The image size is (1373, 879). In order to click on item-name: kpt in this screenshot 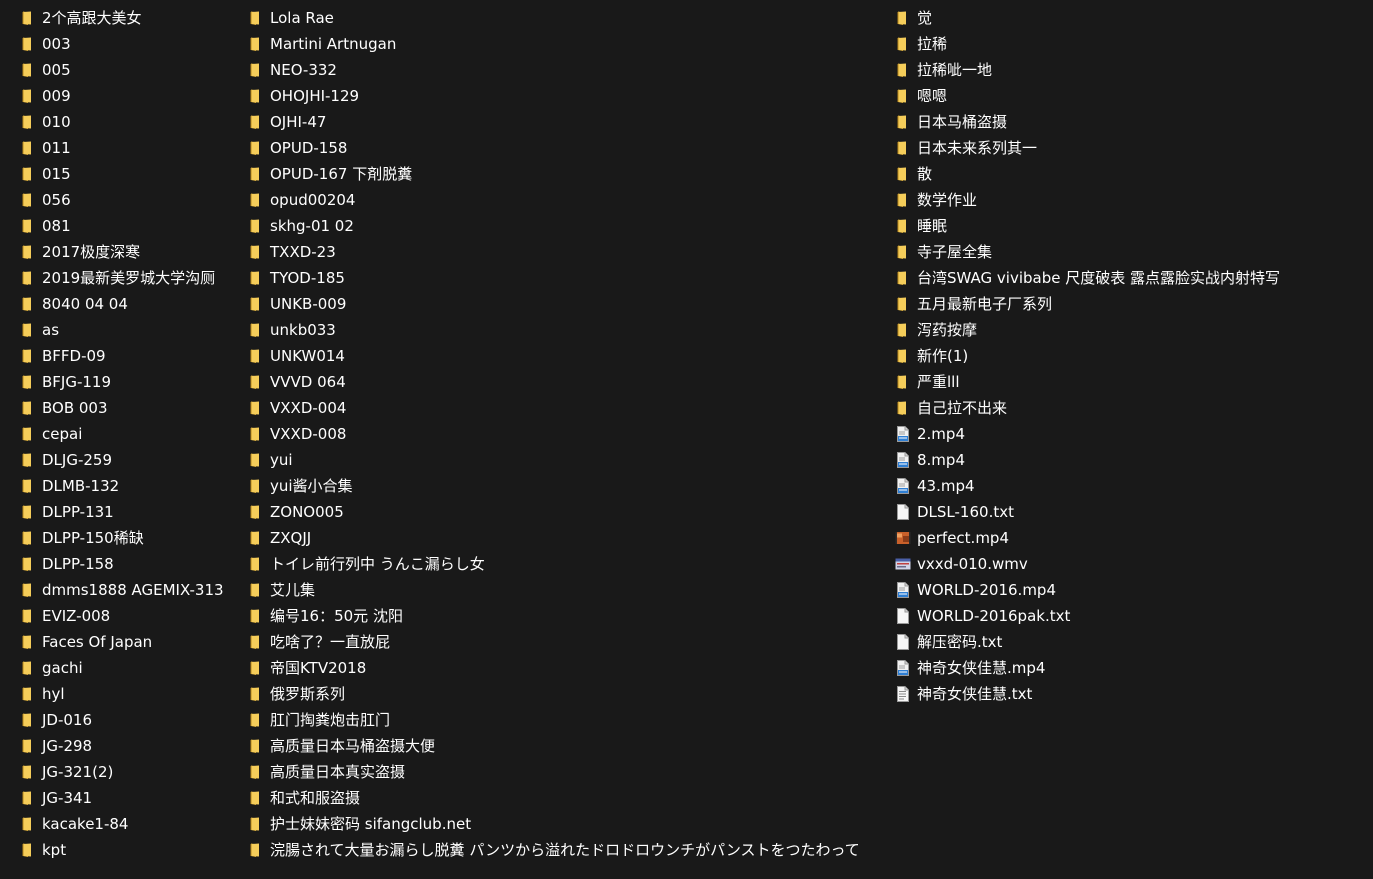, I will do `click(54, 850)`.